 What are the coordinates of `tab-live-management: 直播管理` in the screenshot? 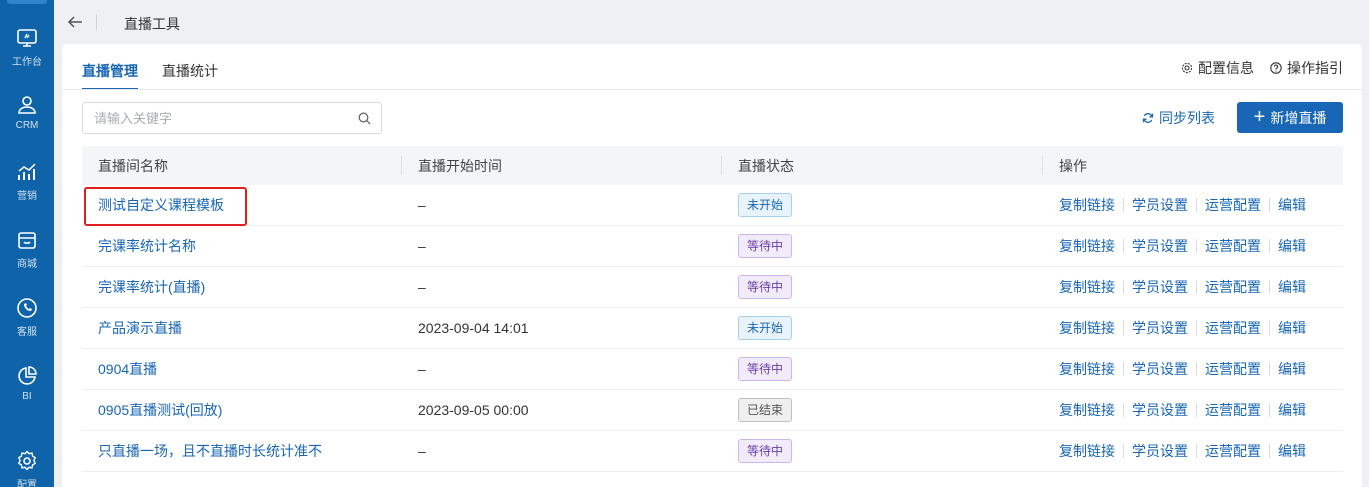 It's located at (110, 74).